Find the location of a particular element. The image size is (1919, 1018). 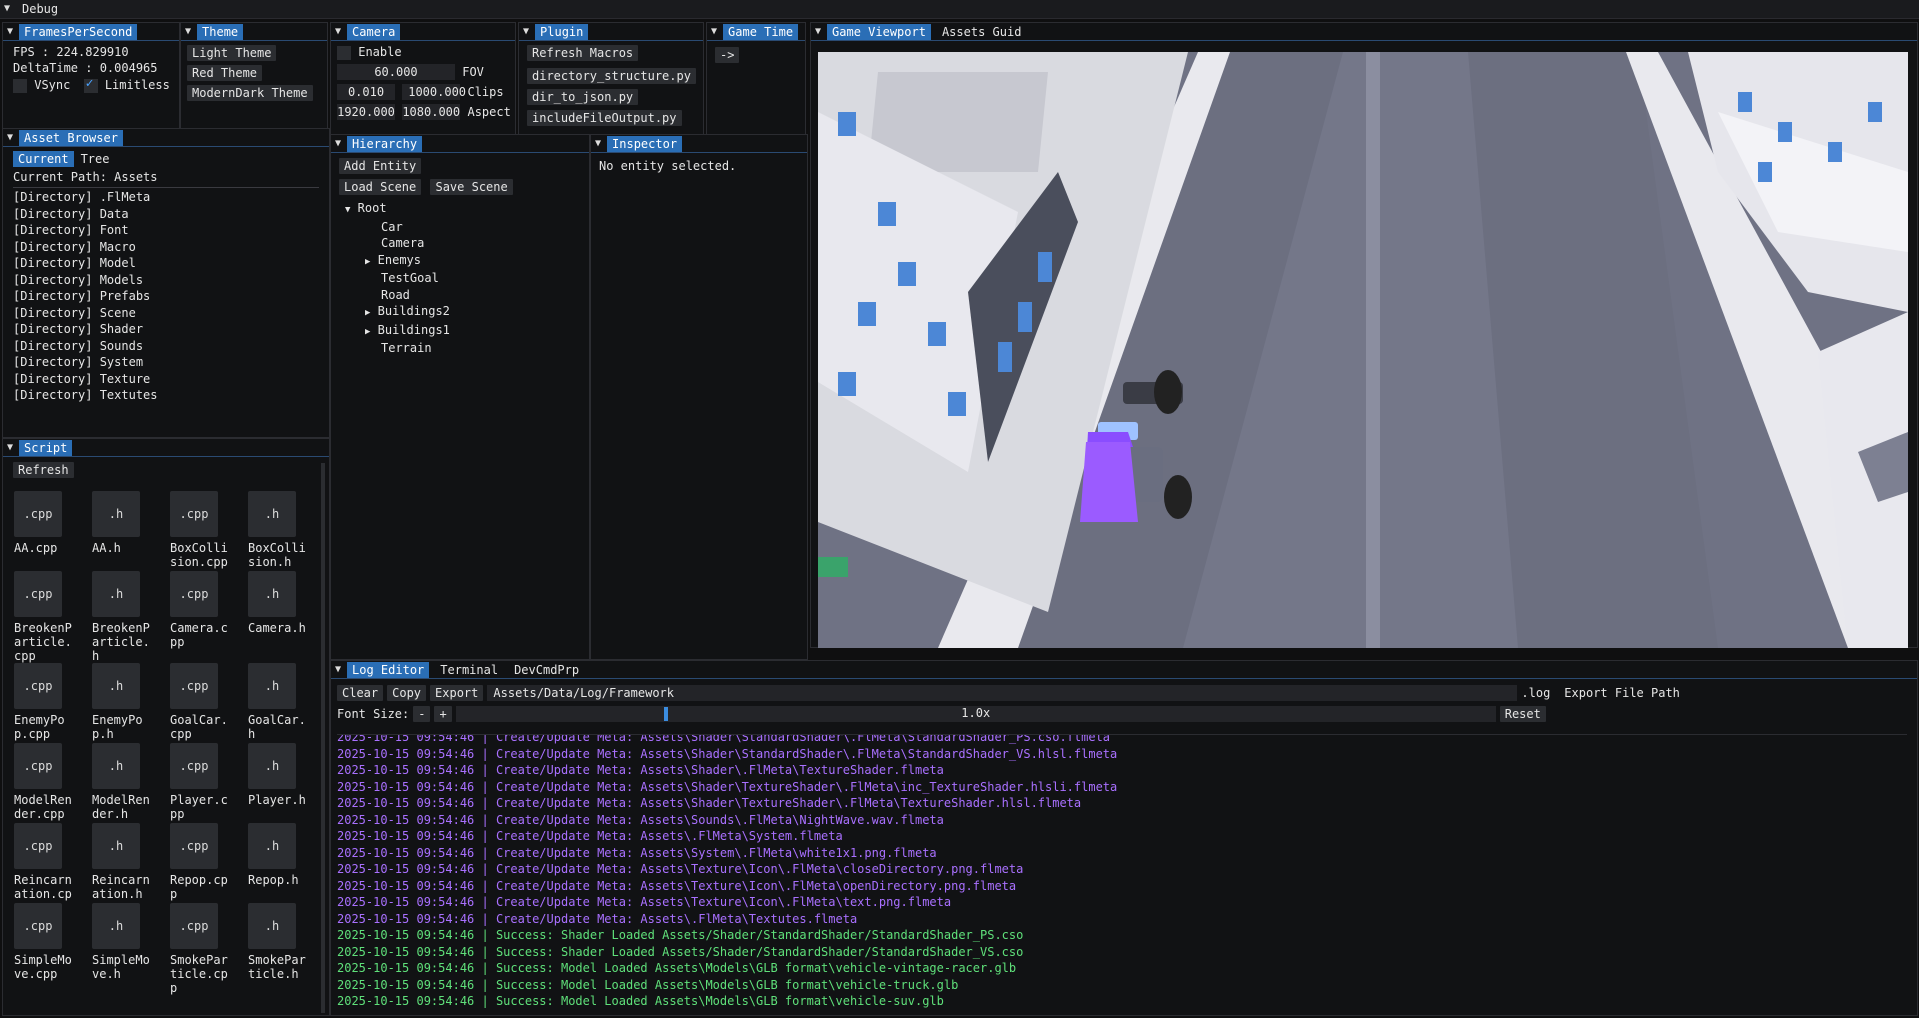

script-file: .h BoxCollision.h is located at coordinates (280, 530).